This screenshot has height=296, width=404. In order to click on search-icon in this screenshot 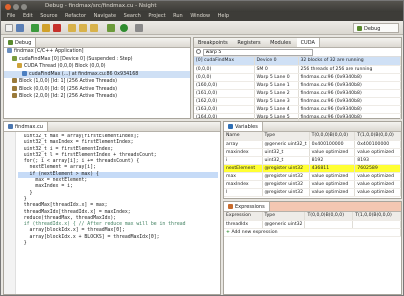, I will do `click(139, 28)`.